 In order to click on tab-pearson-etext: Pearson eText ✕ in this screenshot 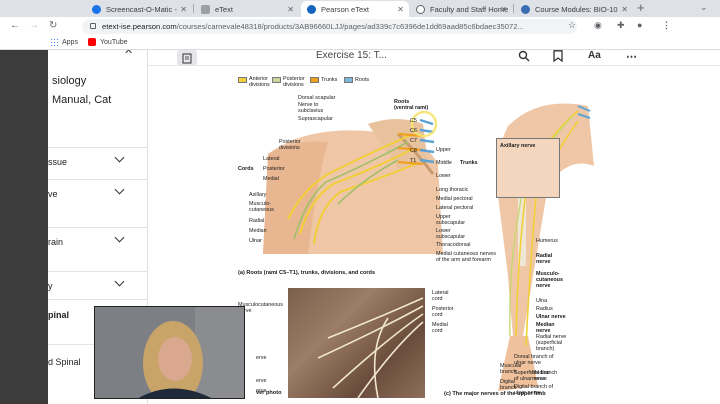, I will do `click(355, 9)`.